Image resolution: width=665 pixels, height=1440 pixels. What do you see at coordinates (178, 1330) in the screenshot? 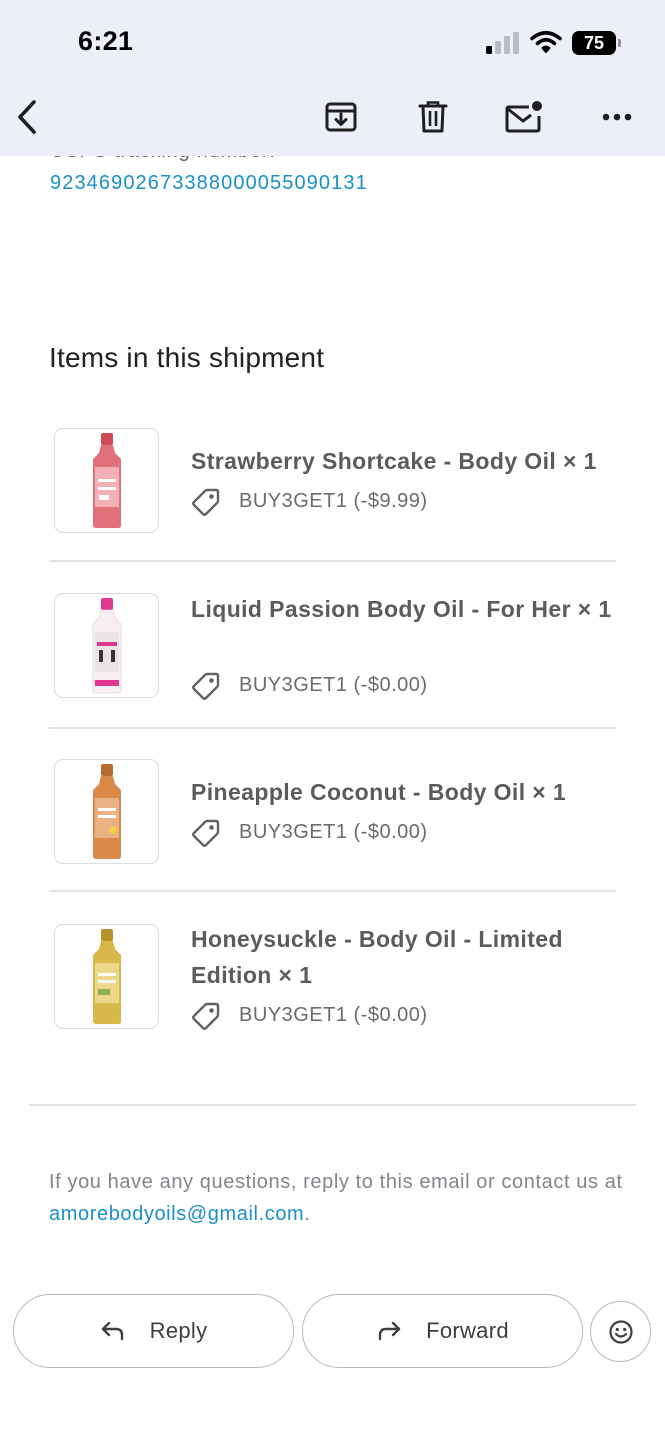
I see `reply-label: Reply` at bounding box center [178, 1330].